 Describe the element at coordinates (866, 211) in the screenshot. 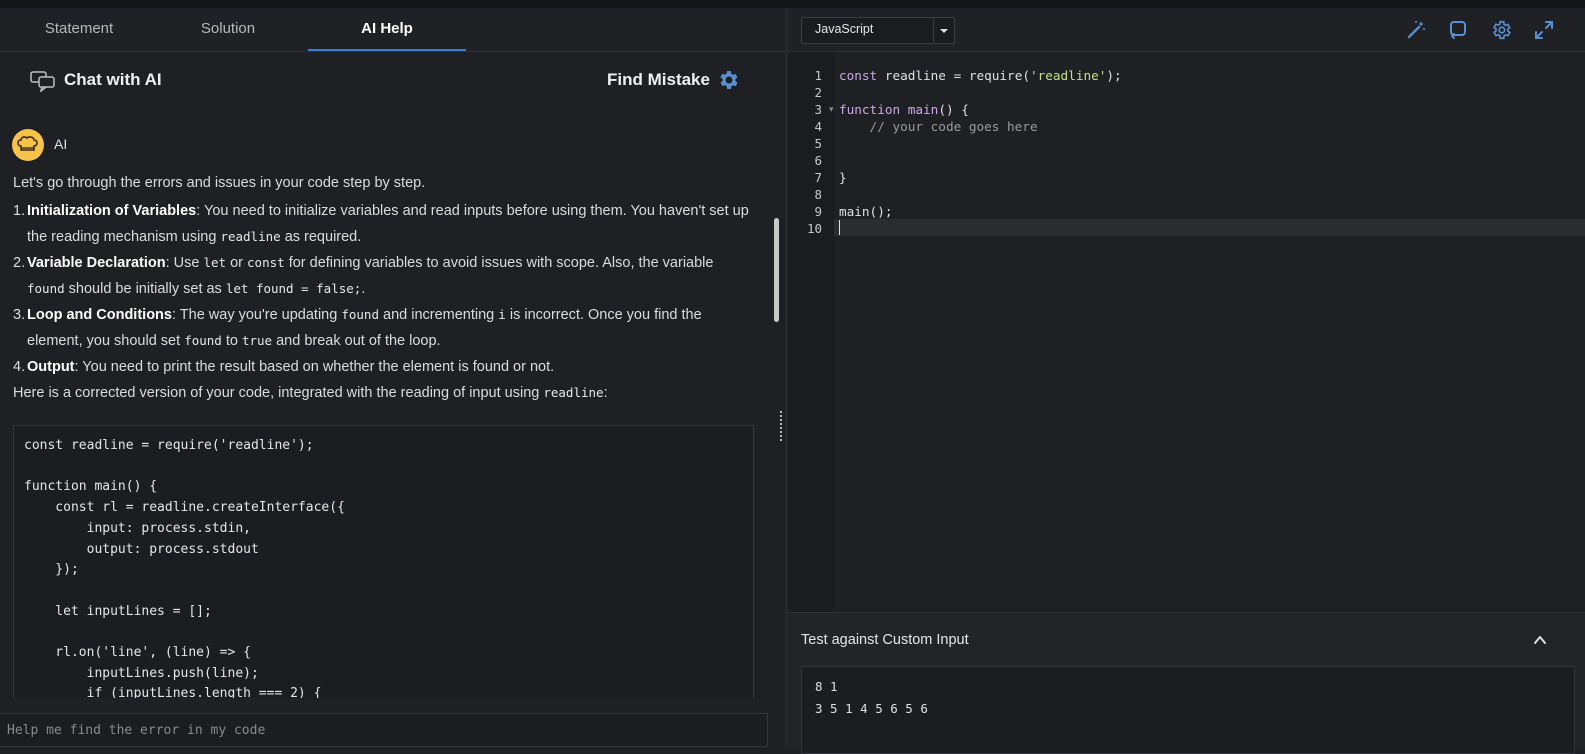

I see `code-line: main();` at that location.